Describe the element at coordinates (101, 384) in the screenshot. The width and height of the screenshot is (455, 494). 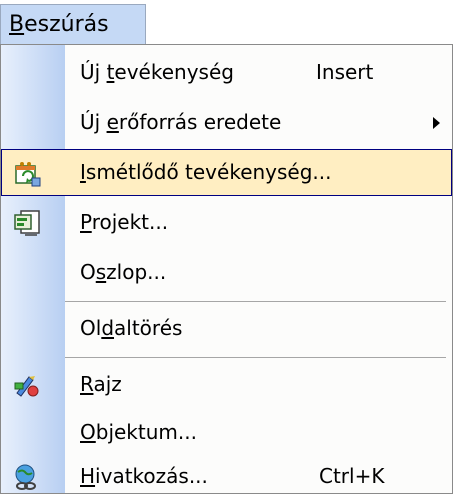
I see `menu-item-label: Rajz` at that location.